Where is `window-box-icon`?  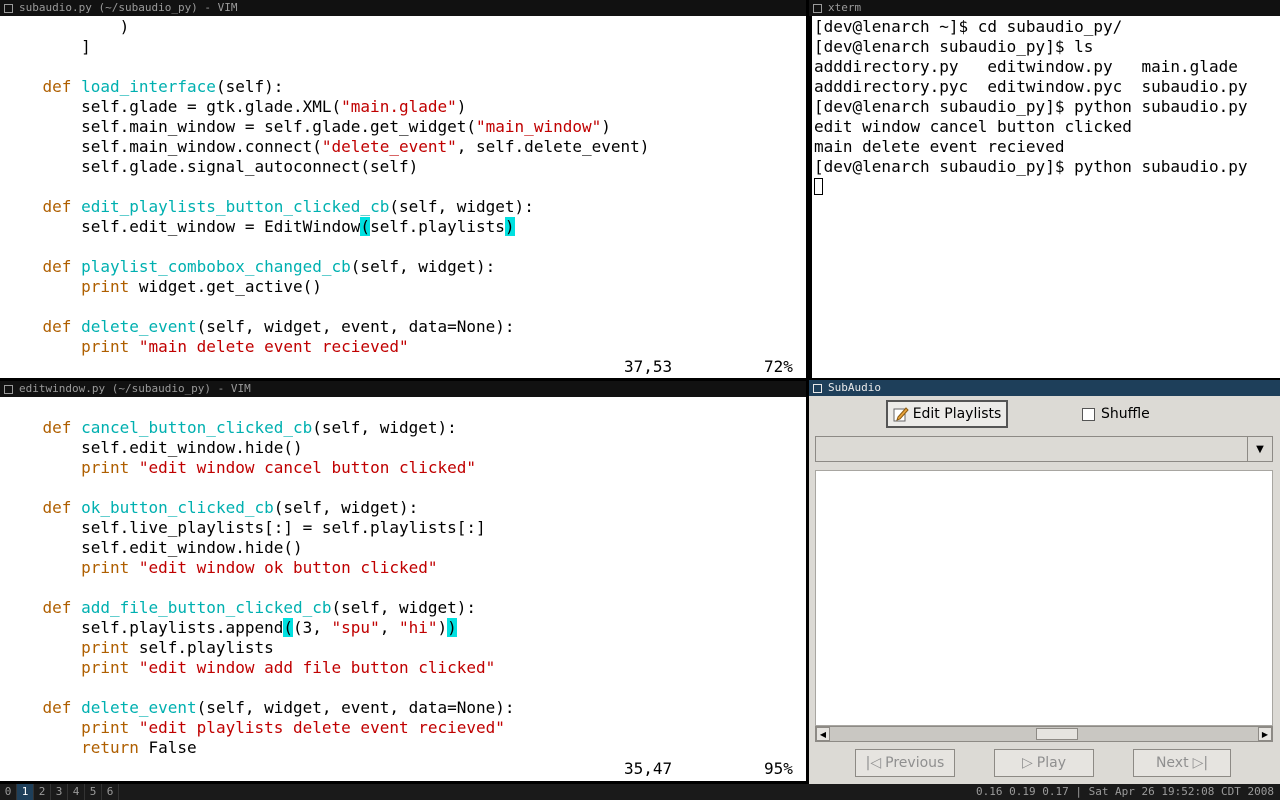 window-box-icon is located at coordinates (817, 388).